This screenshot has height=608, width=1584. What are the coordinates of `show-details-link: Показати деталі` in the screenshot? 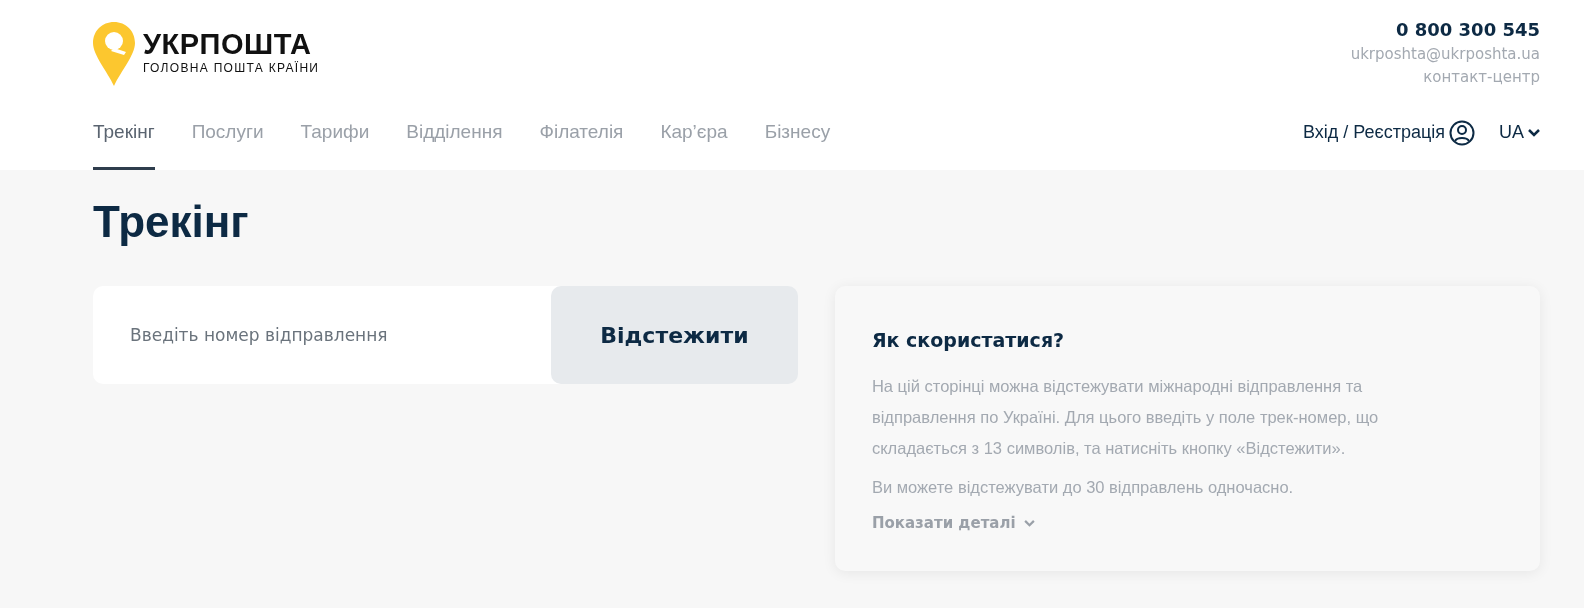 It's located at (953, 523).